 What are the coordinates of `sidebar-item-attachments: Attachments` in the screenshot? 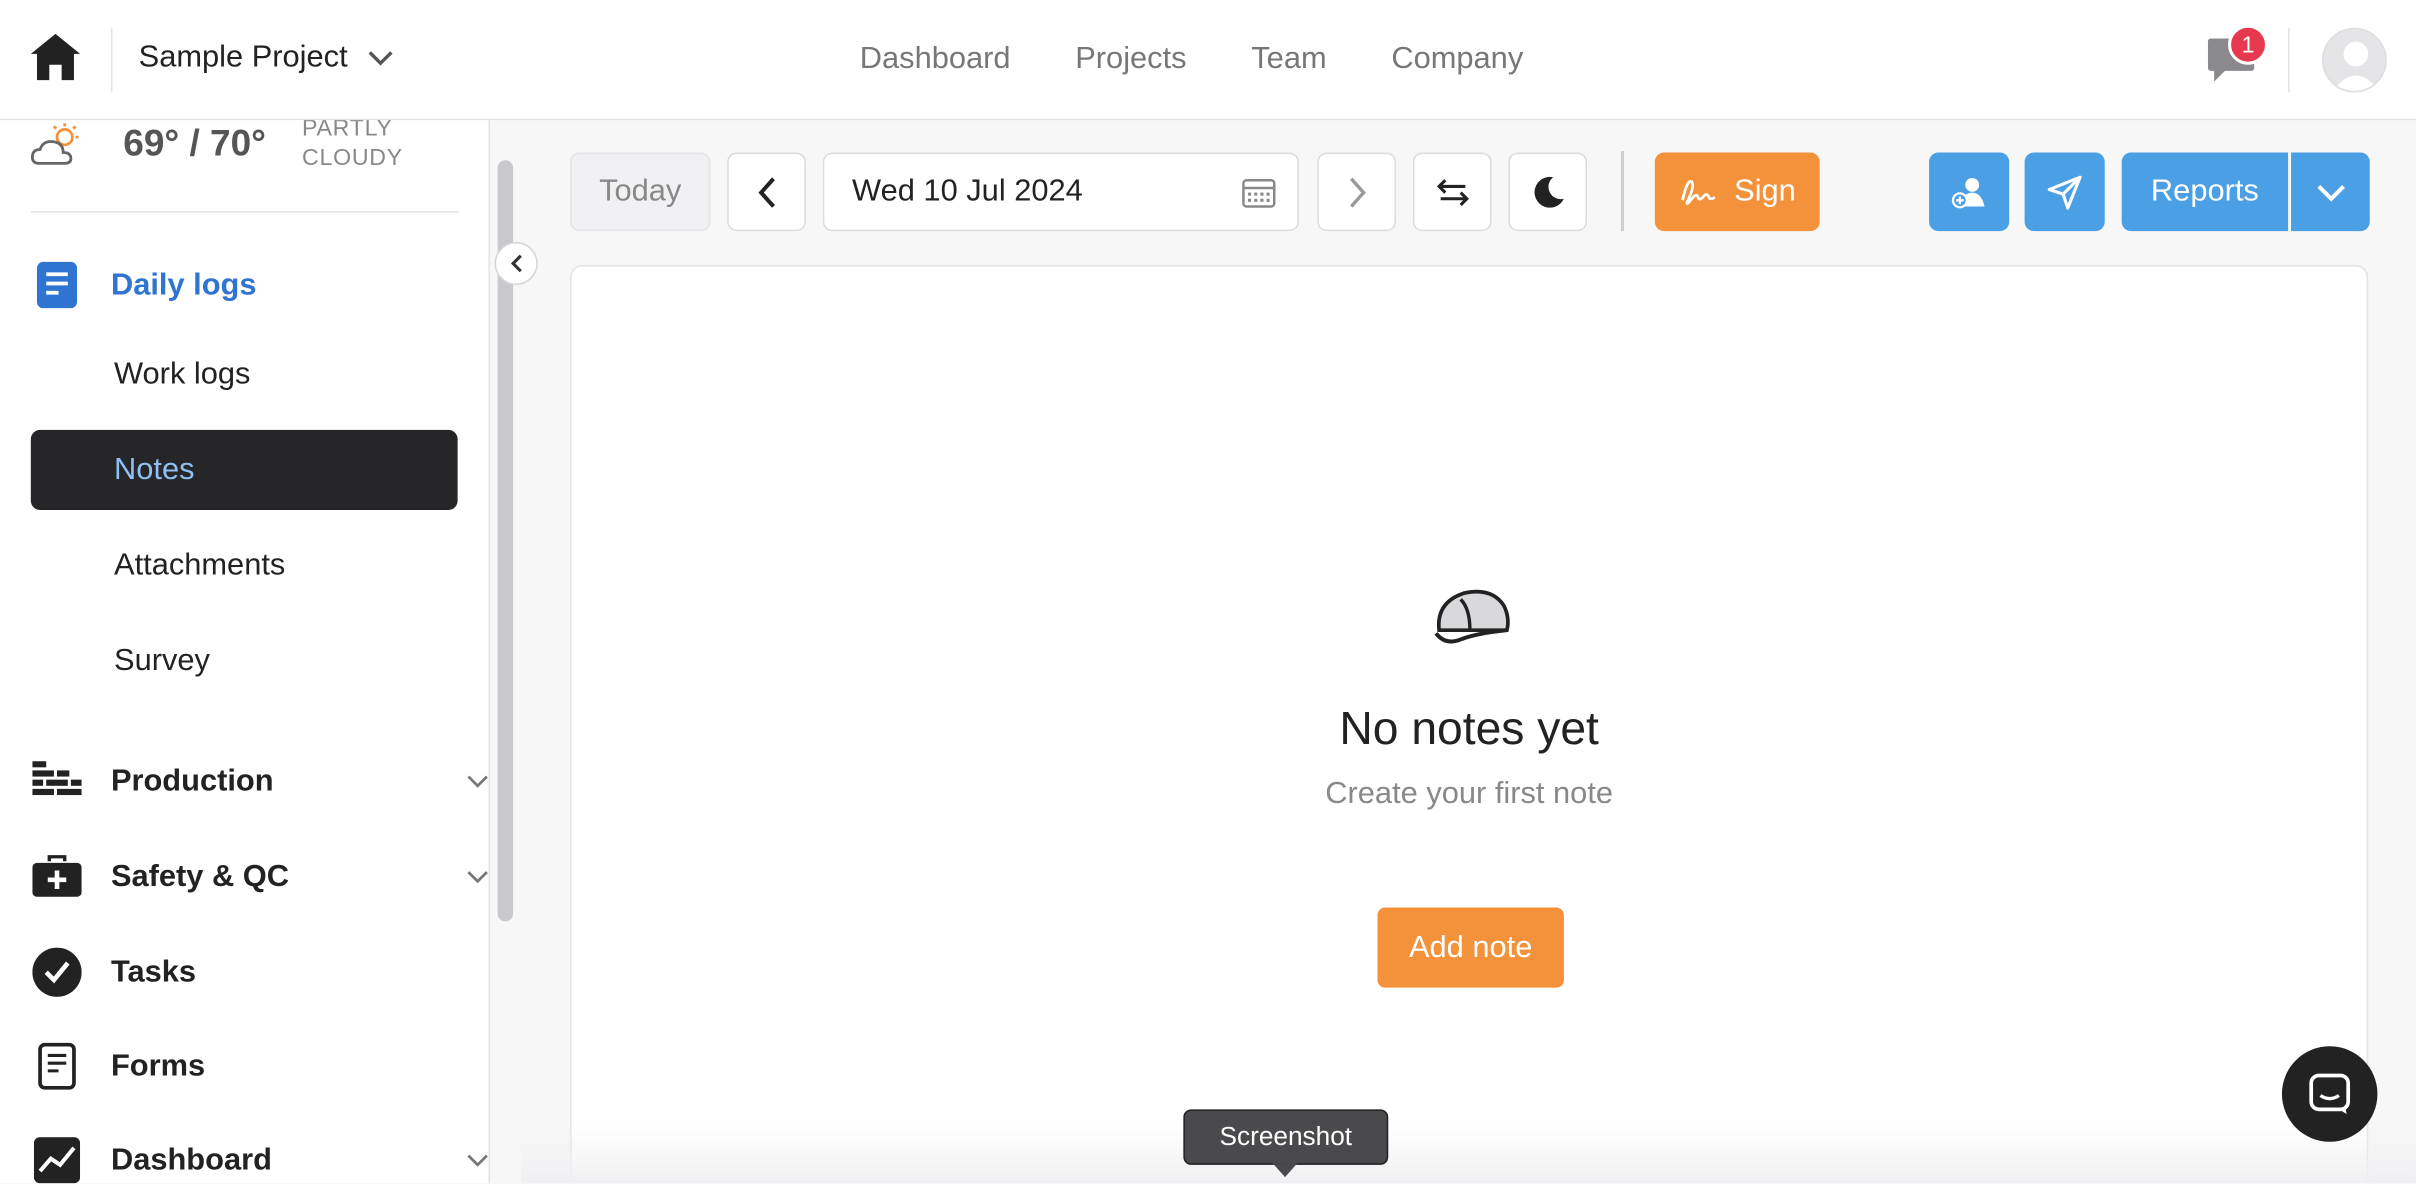 It's located at (244, 565).